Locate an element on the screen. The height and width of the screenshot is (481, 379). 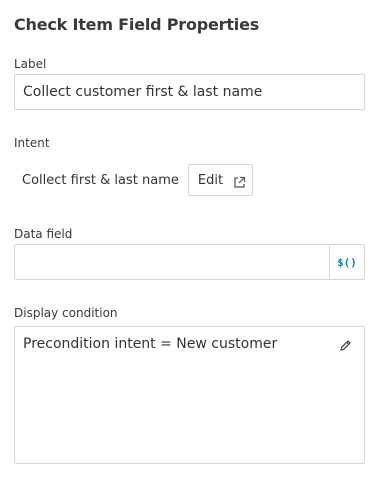
label-input: Collect customer first & last name is located at coordinates (189, 92).